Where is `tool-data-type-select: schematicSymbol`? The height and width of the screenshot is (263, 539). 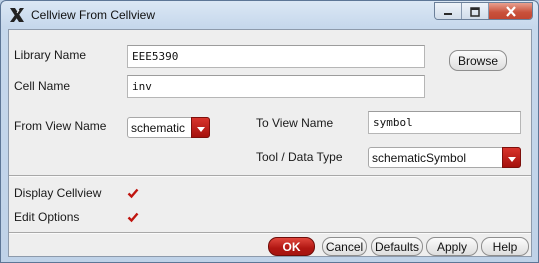 tool-data-type-select: schematicSymbol is located at coordinates (444, 157).